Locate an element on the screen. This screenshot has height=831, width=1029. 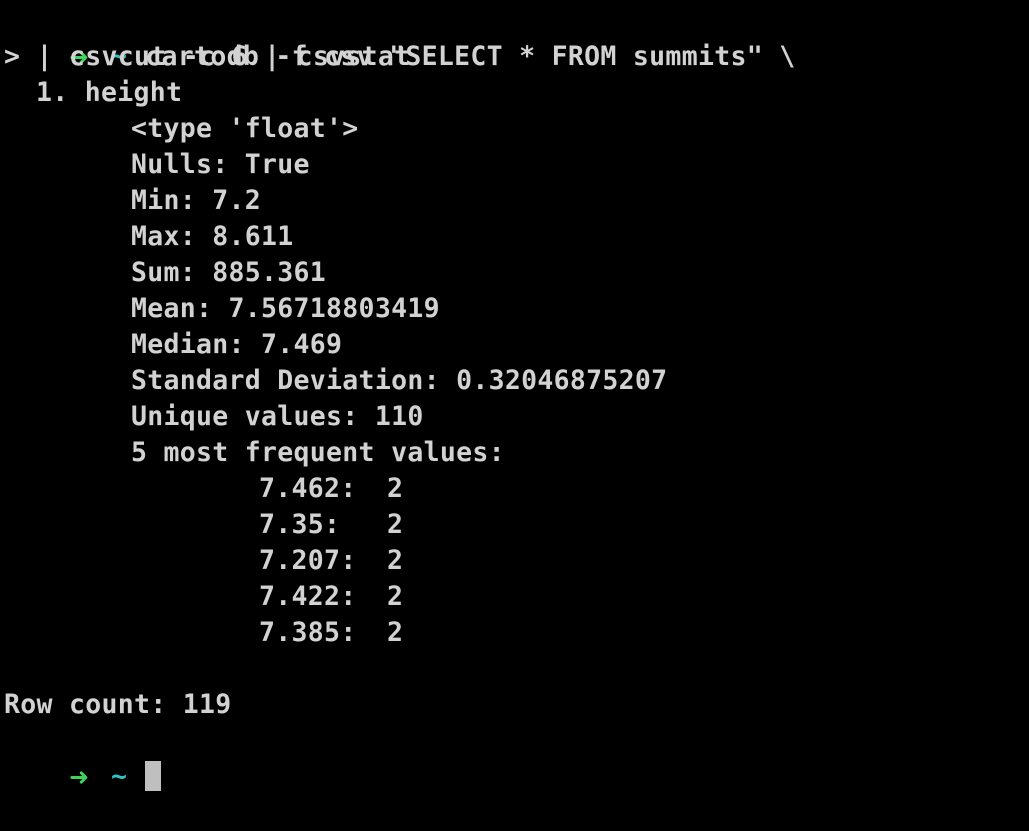
stat-frequent-header: 5 most frequent values: is located at coordinates (318, 452).